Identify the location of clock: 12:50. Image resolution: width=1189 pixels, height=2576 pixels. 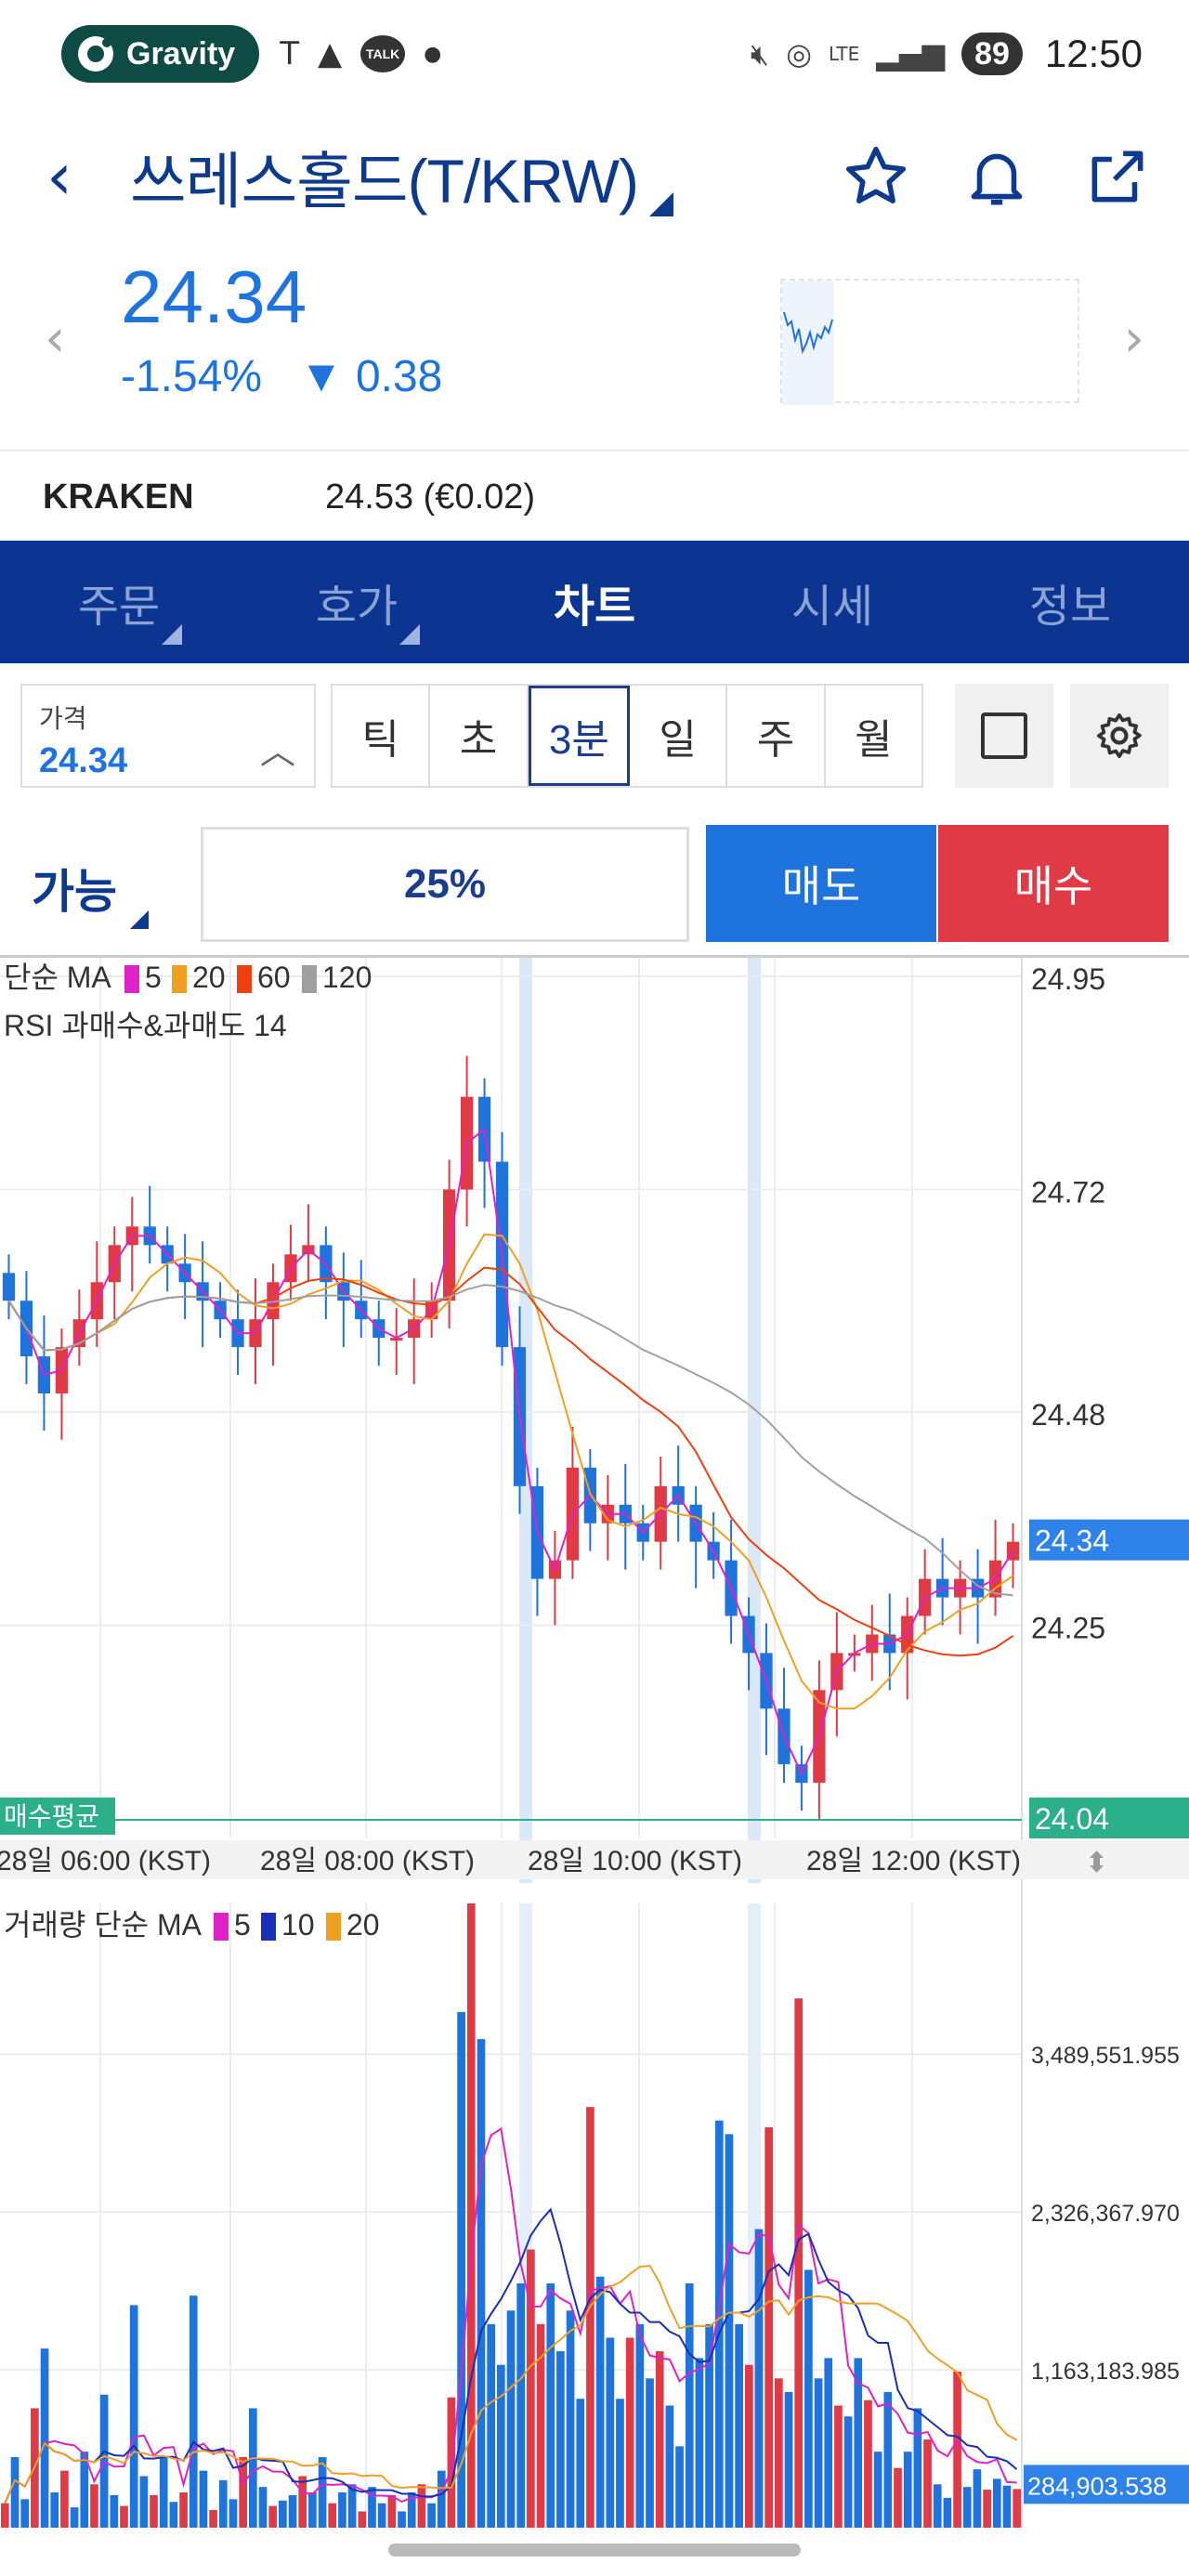
(1093, 53).